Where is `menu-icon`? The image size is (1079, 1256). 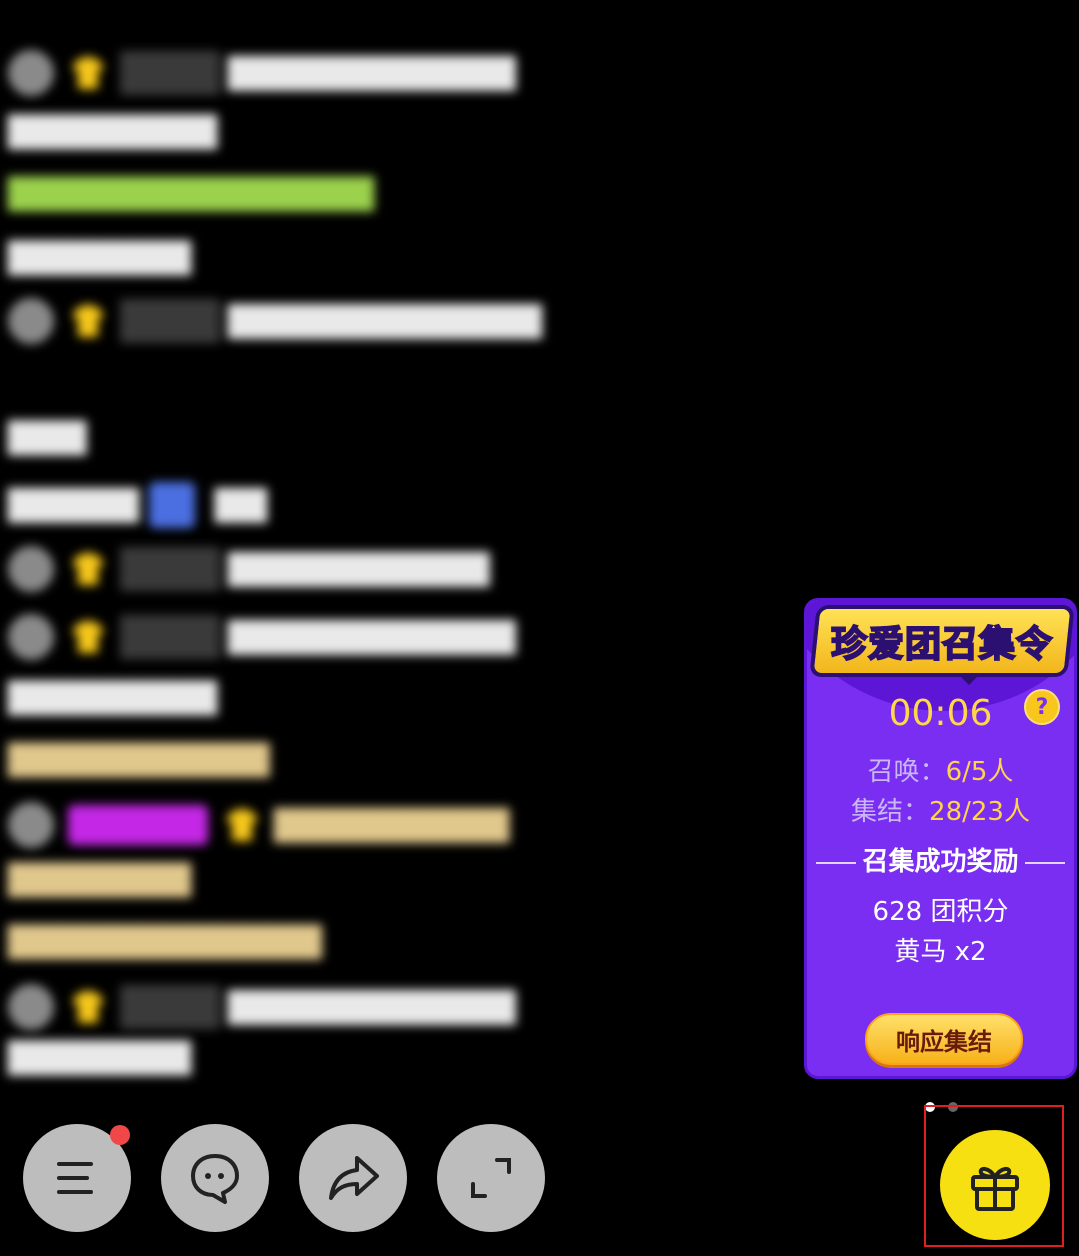
menu-icon is located at coordinates (75, 1178).